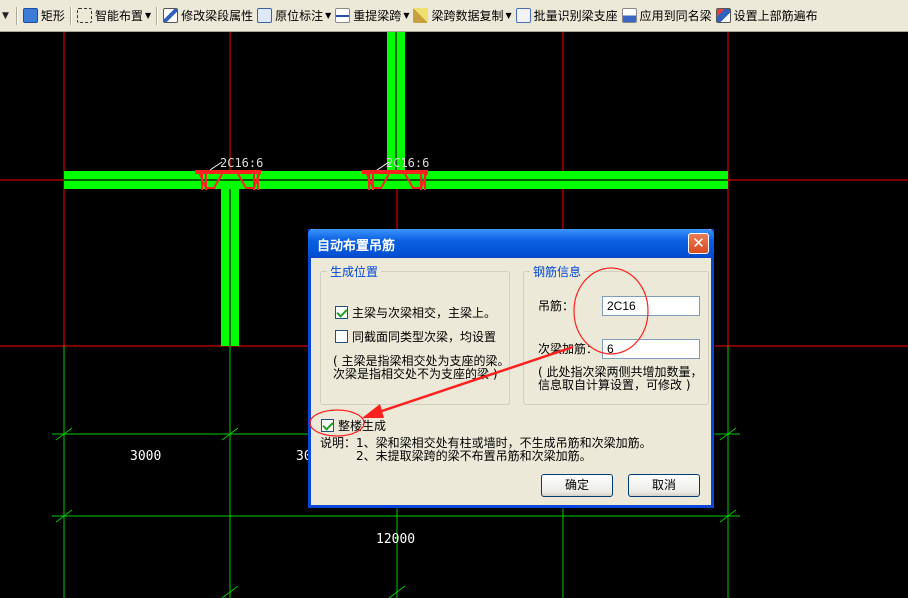 Image resolution: width=908 pixels, height=598 pixels. What do you see at coordinates (396, 539) in the screenshot?
I see `dimension-label: 12000` at bounding box center [396, 539].